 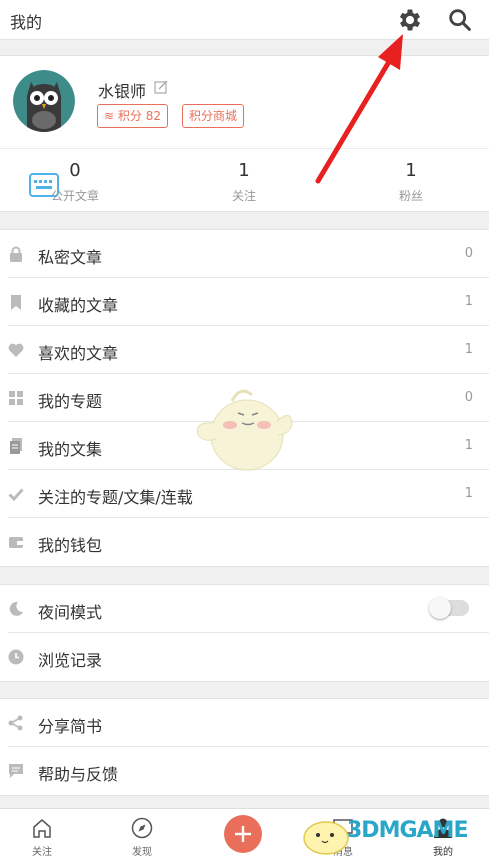 What do you see at coordinates (109, 116) in the screenshot?
I see `coins-icon: ≋` at bounding box center [109, 116].